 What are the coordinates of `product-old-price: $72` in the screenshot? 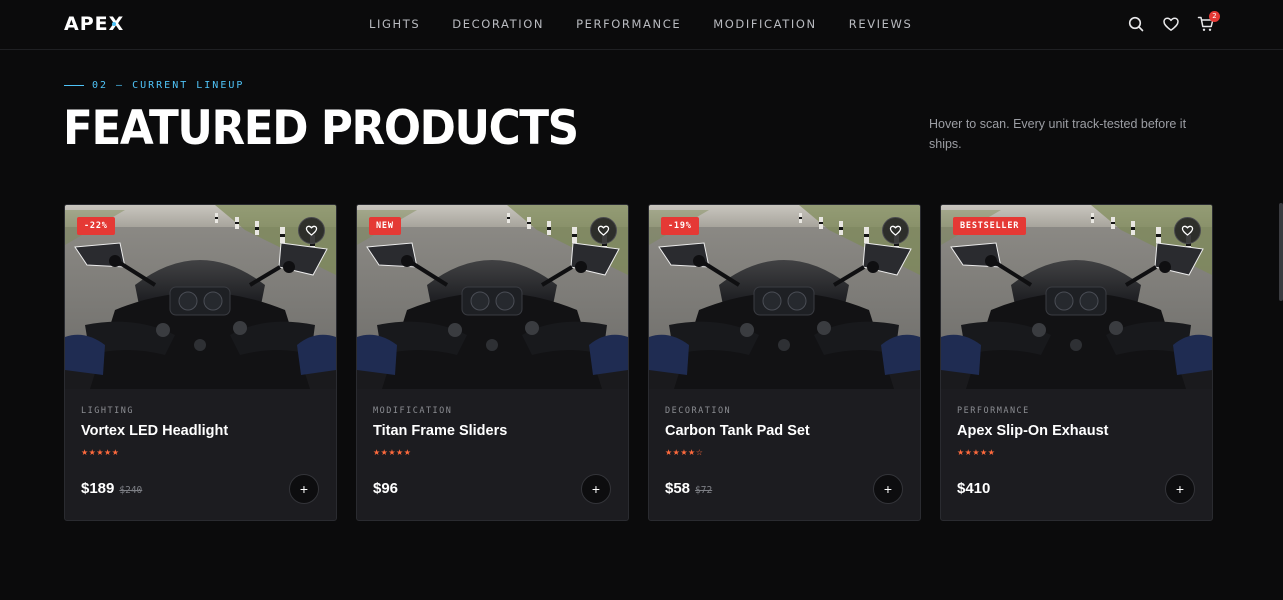 It's located at (704, 490).